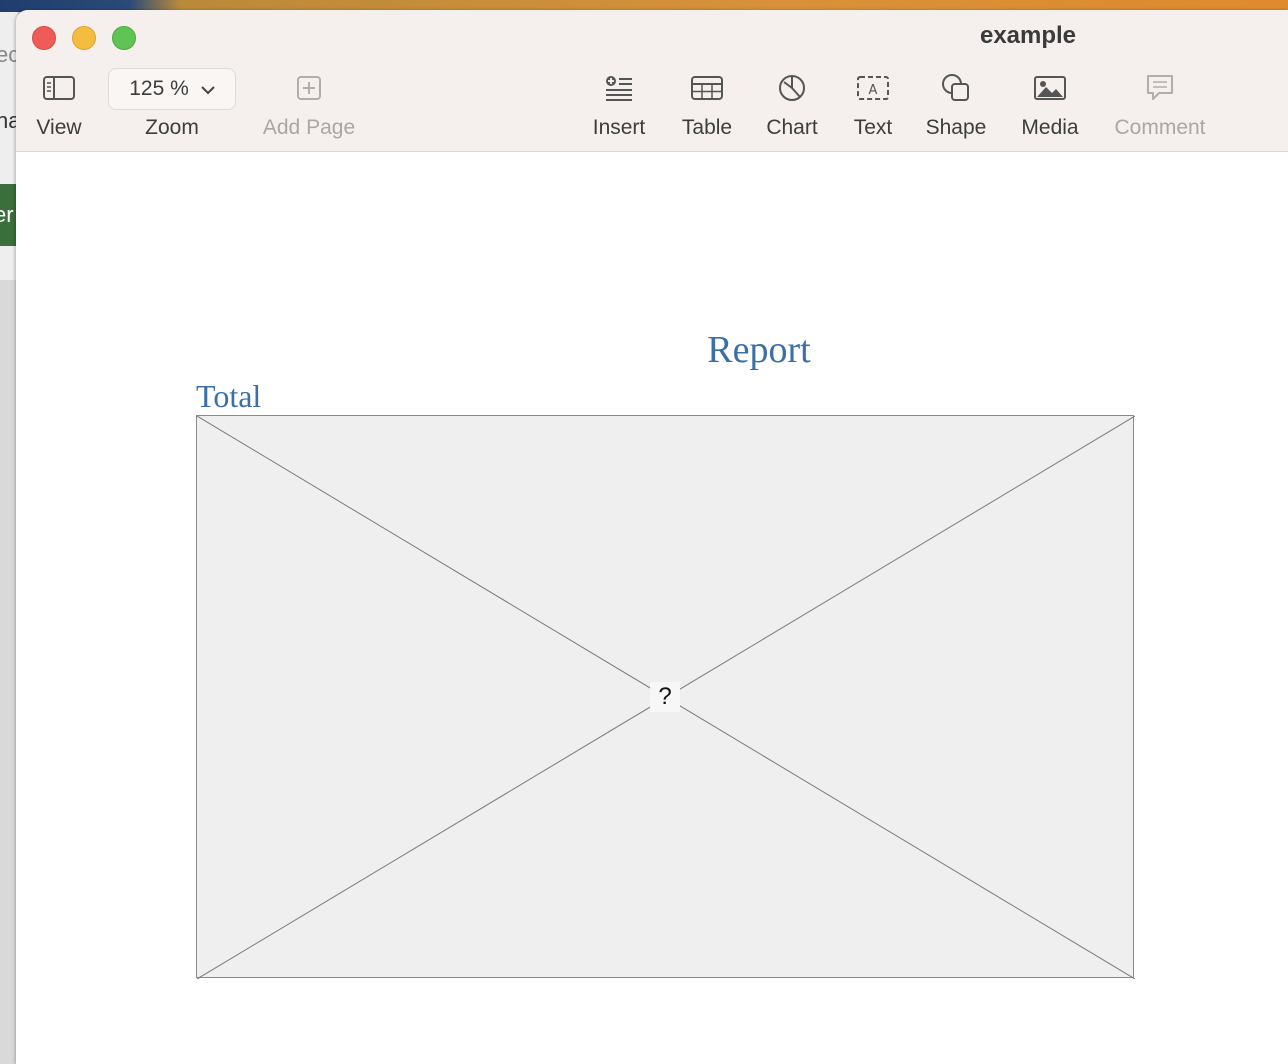  I want to click on add-page-label: Add Page, so click(309, 127).